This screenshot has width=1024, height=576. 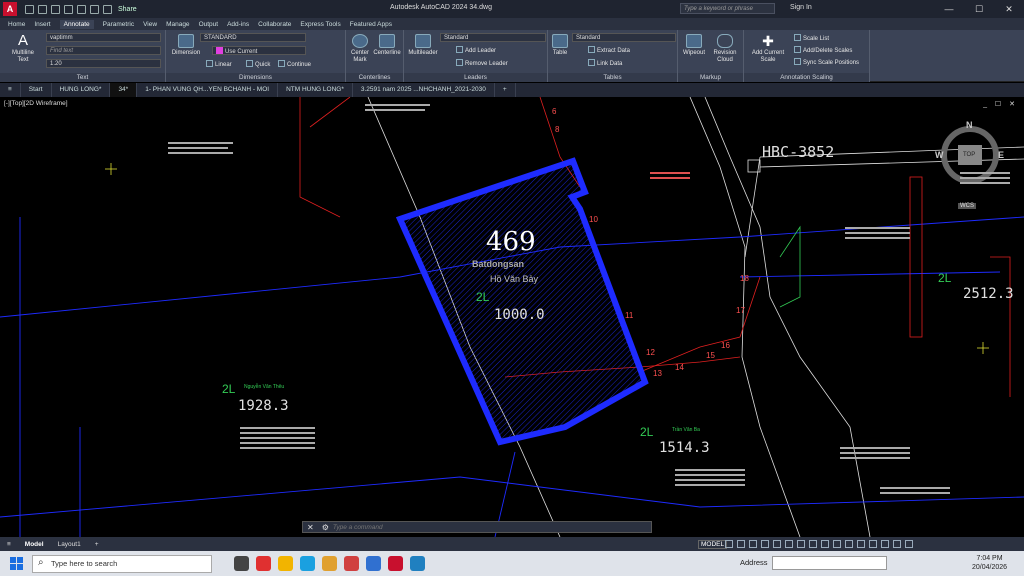 I want to click on tab-express-tools: Express Tools, so click(x=320, y=24).